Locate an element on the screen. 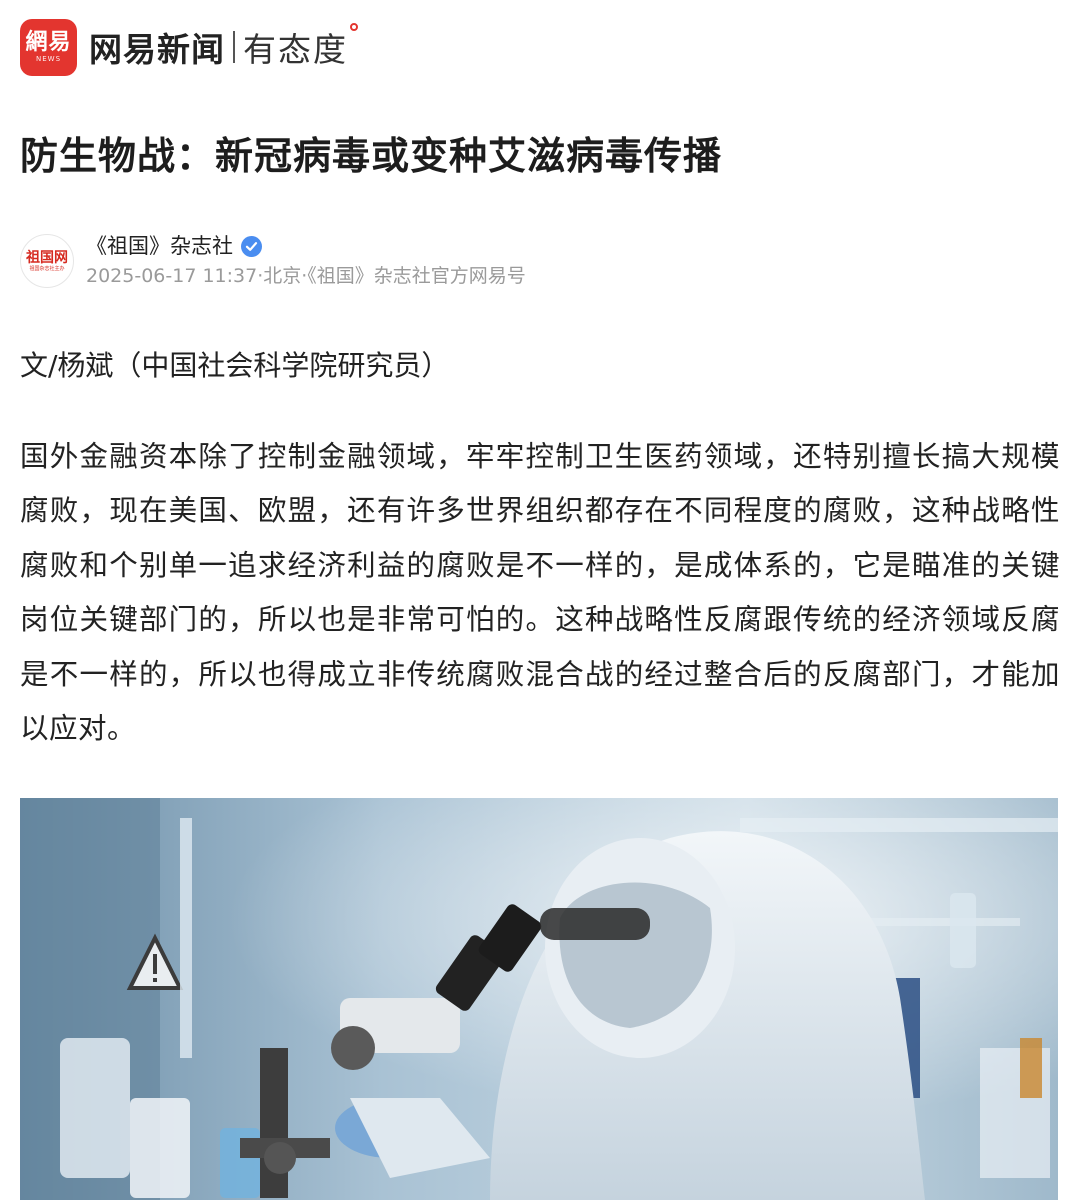 The height and width of the screenshot is (1200, 1071). author-meta: 《祖国》杂志社 2025-06-17 11:37·北京·《祖国》杂志社官方网易号 is located at coordinates (306, 261).